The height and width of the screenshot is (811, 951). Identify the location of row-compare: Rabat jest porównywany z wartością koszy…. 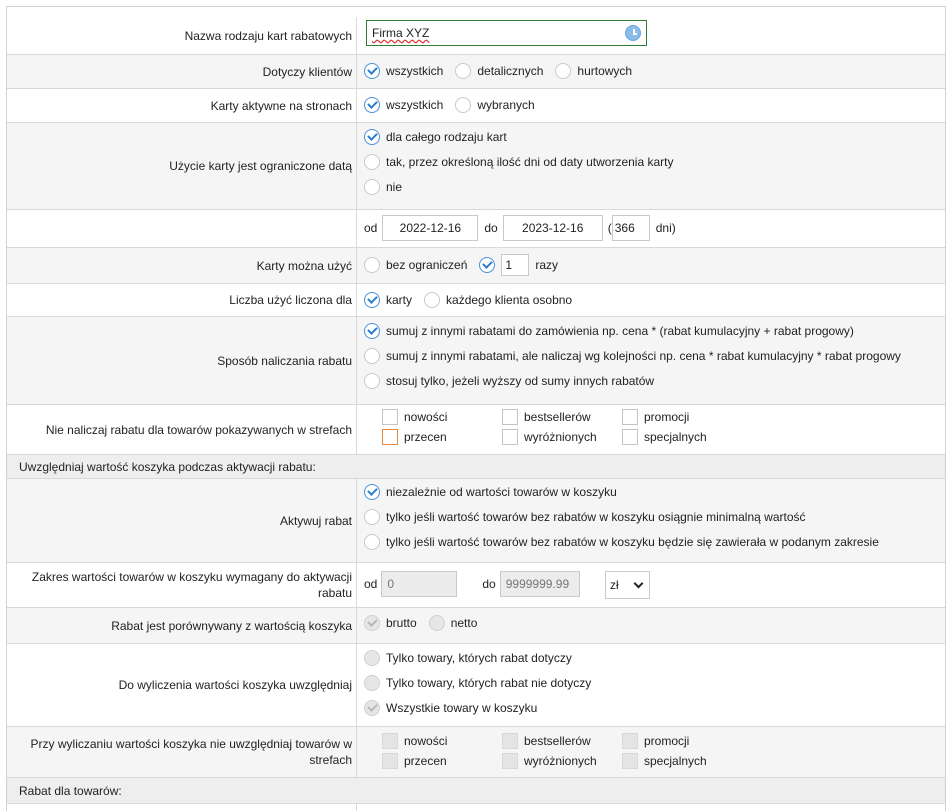
(476, 626).